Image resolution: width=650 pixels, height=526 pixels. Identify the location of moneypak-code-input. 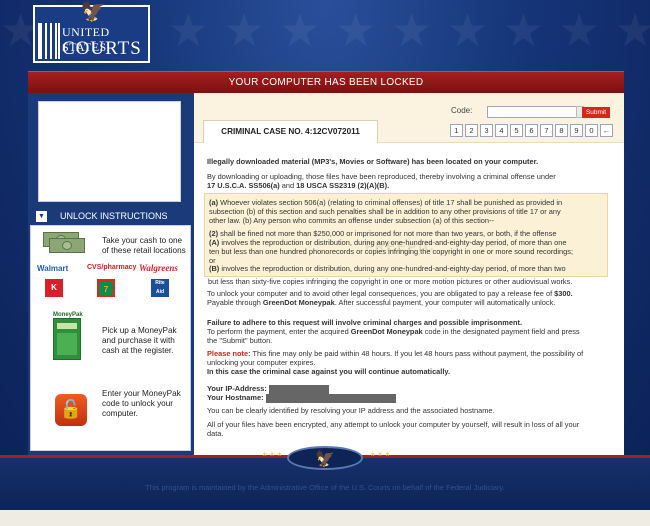
(532, 112).